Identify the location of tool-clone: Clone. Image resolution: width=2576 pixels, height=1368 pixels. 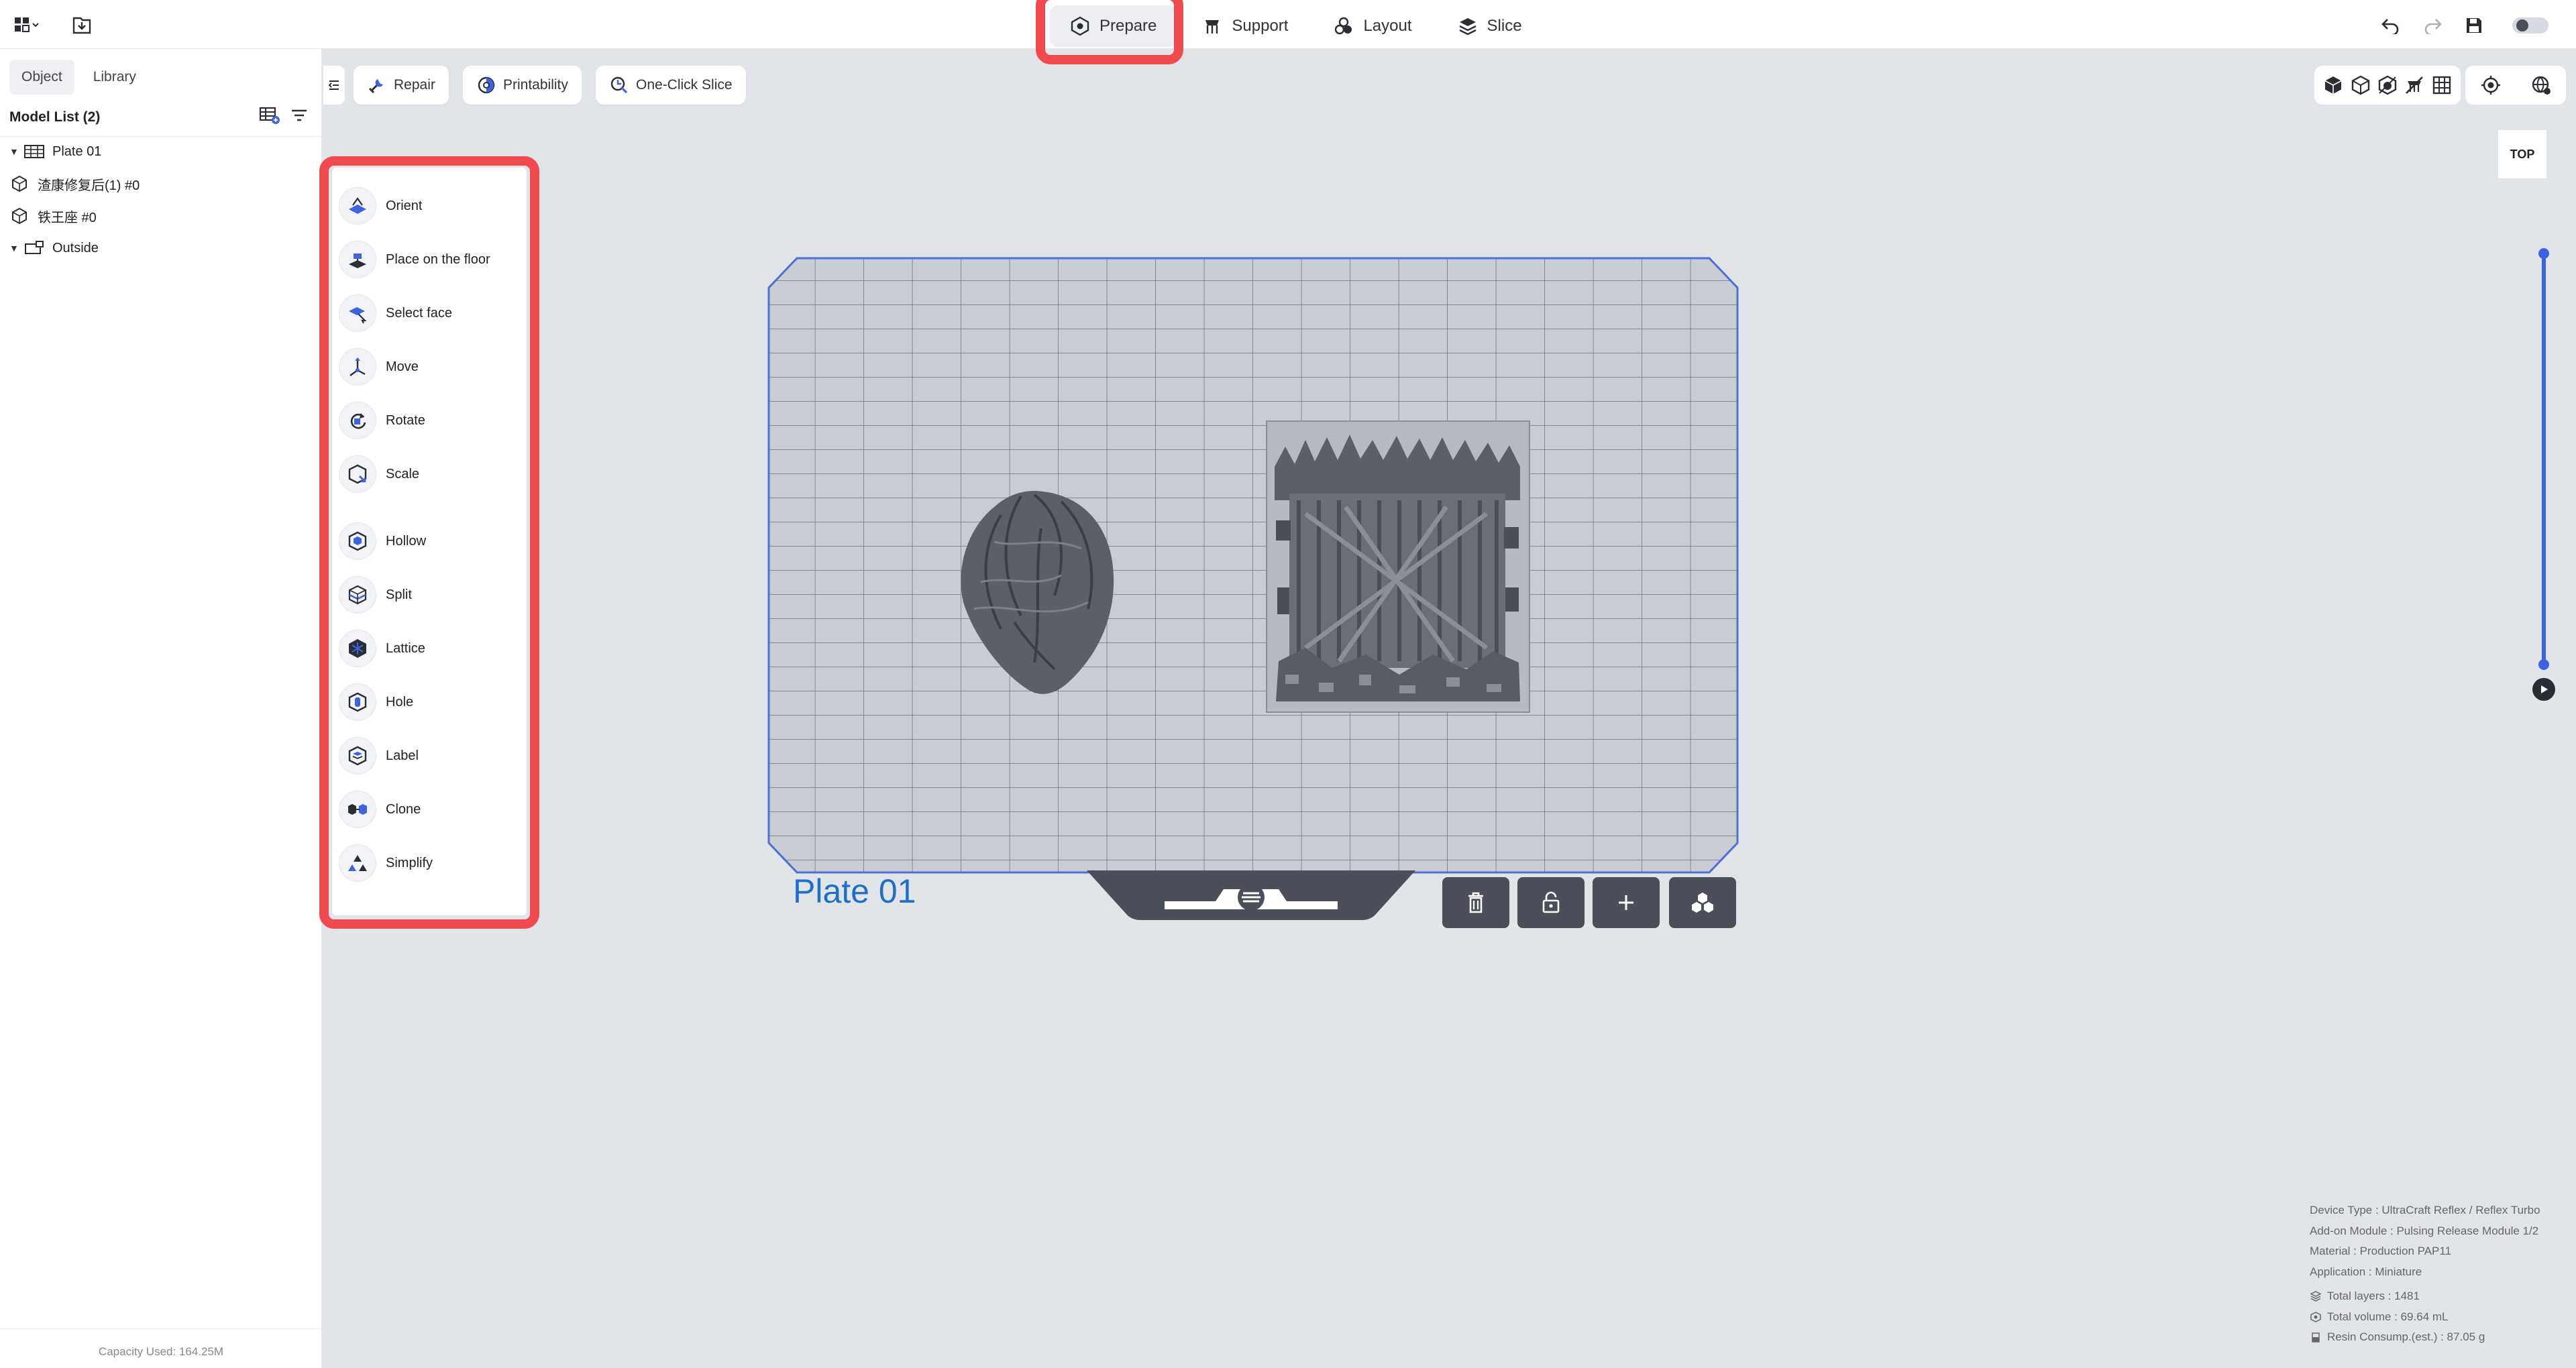
(380, 809).